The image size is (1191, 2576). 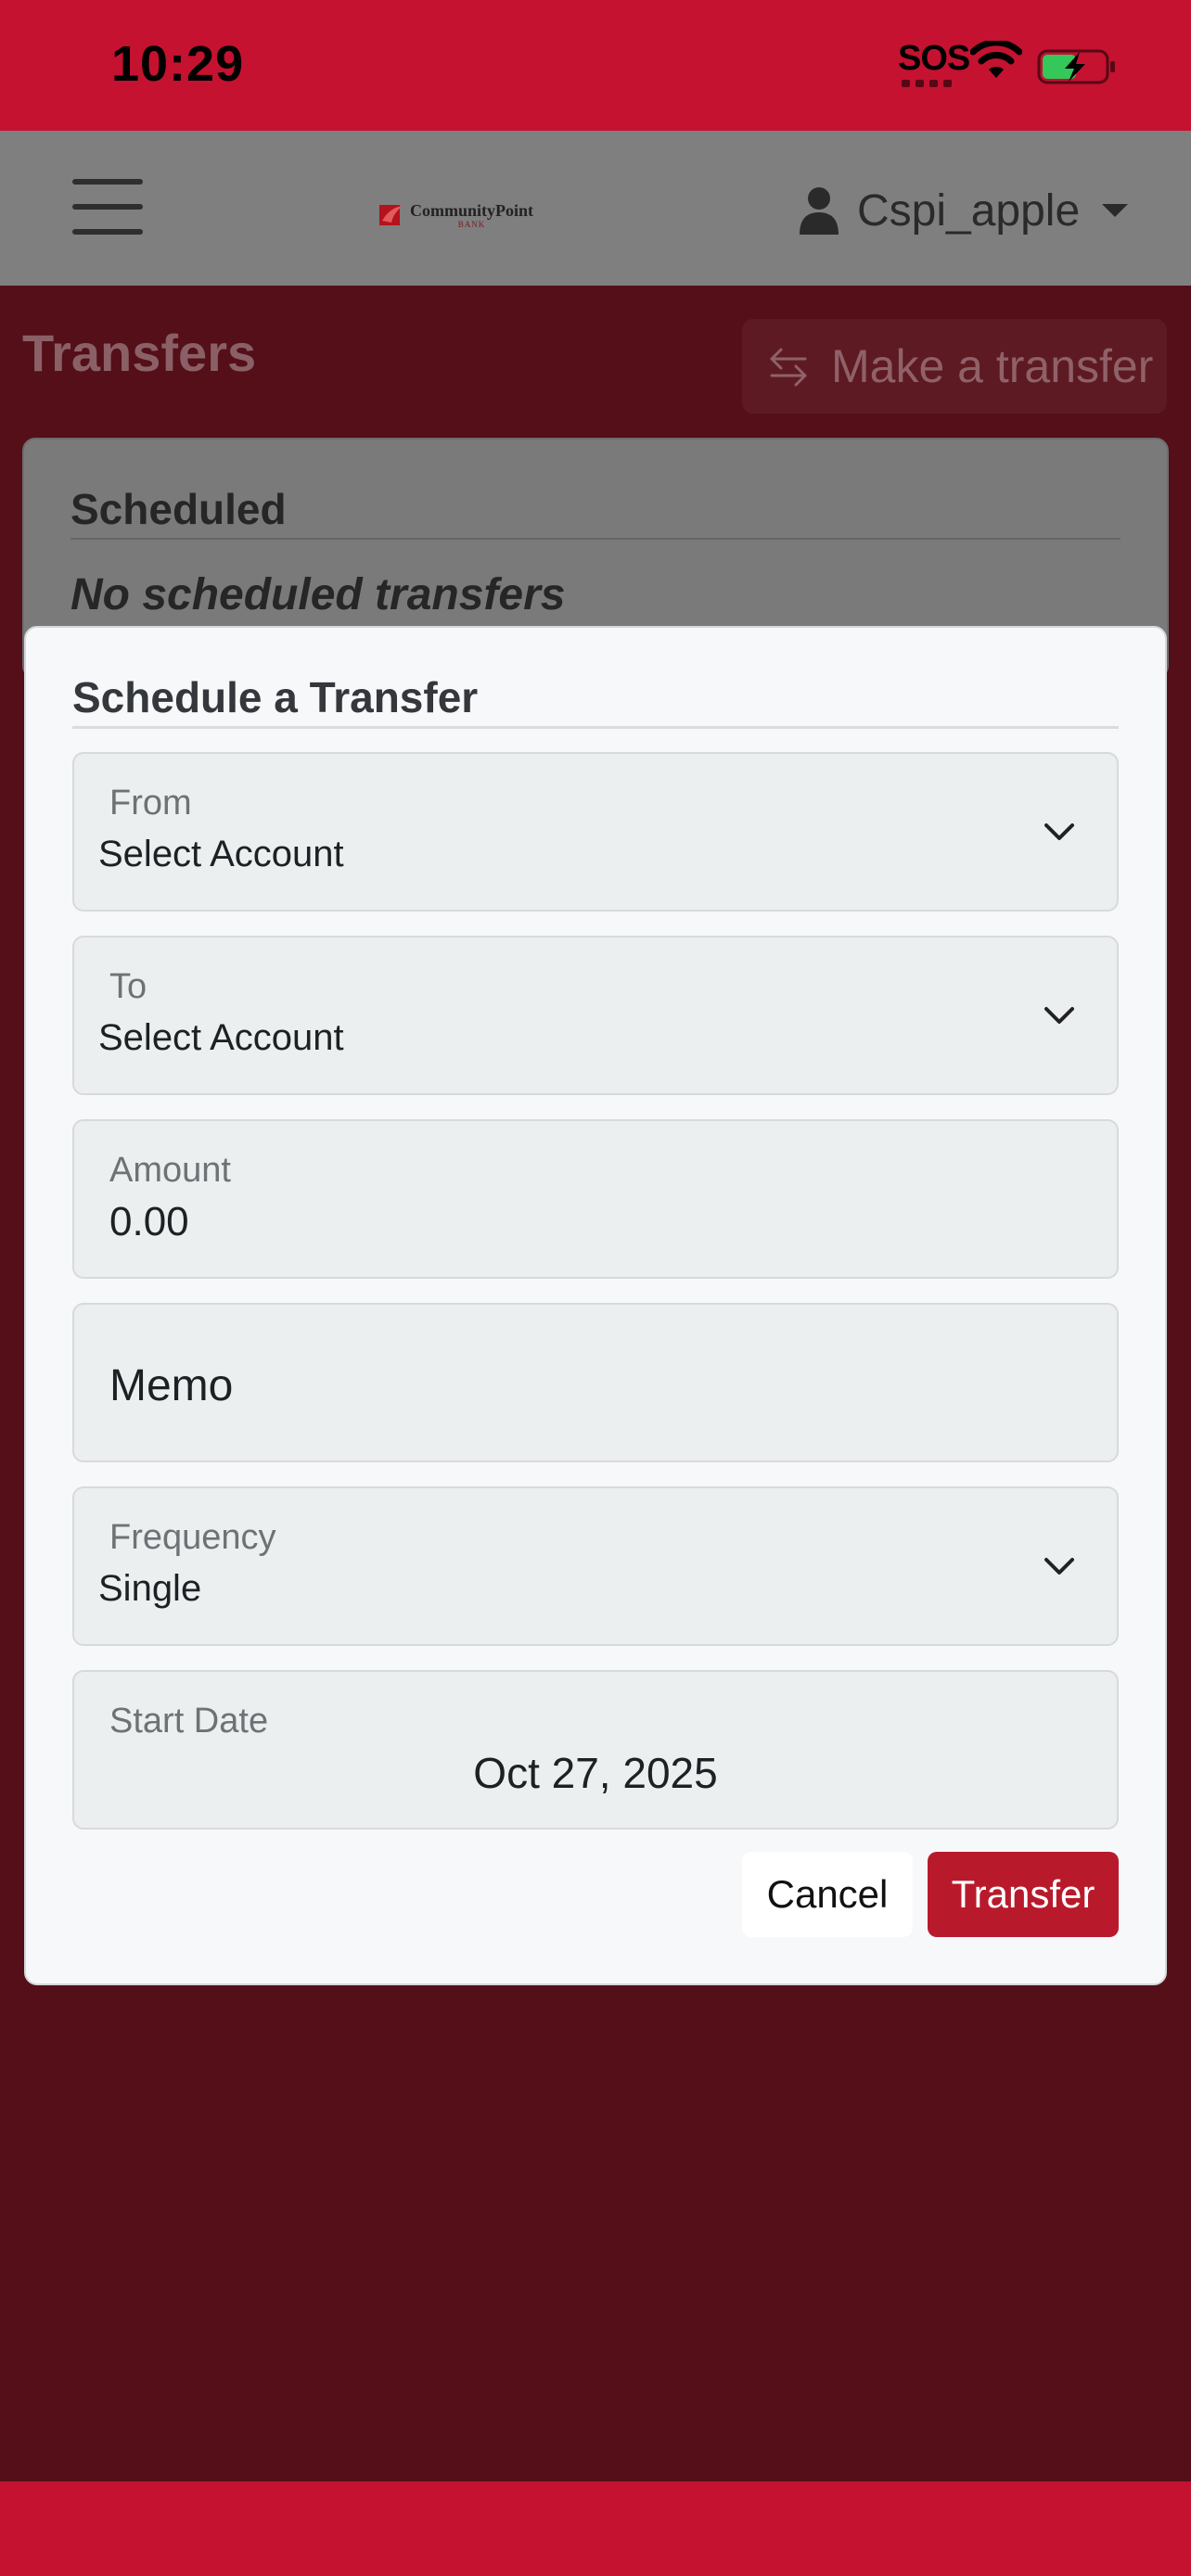 What do you see at coordinates (929, 84) in the screenshot?
I see `signal-dots-icon` at bounding box center [929, 84].